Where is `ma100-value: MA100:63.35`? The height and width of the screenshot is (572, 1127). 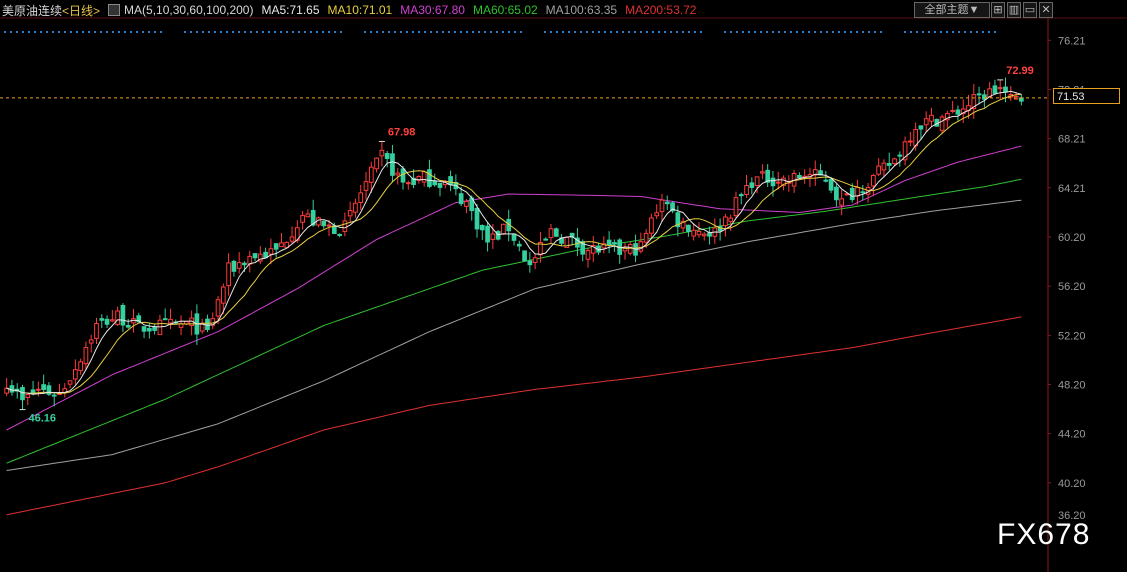
ma100-value: MA100:63.35 is located at coordinates (581, 10).